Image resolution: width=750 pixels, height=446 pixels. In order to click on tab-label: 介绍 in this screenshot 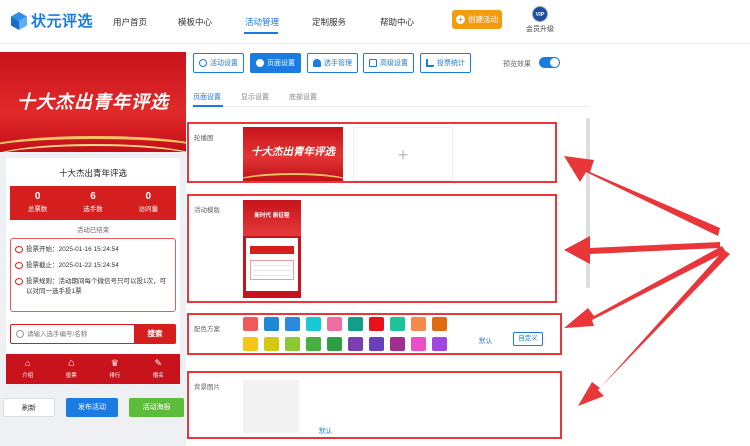, I will do `click(28, 376)`.